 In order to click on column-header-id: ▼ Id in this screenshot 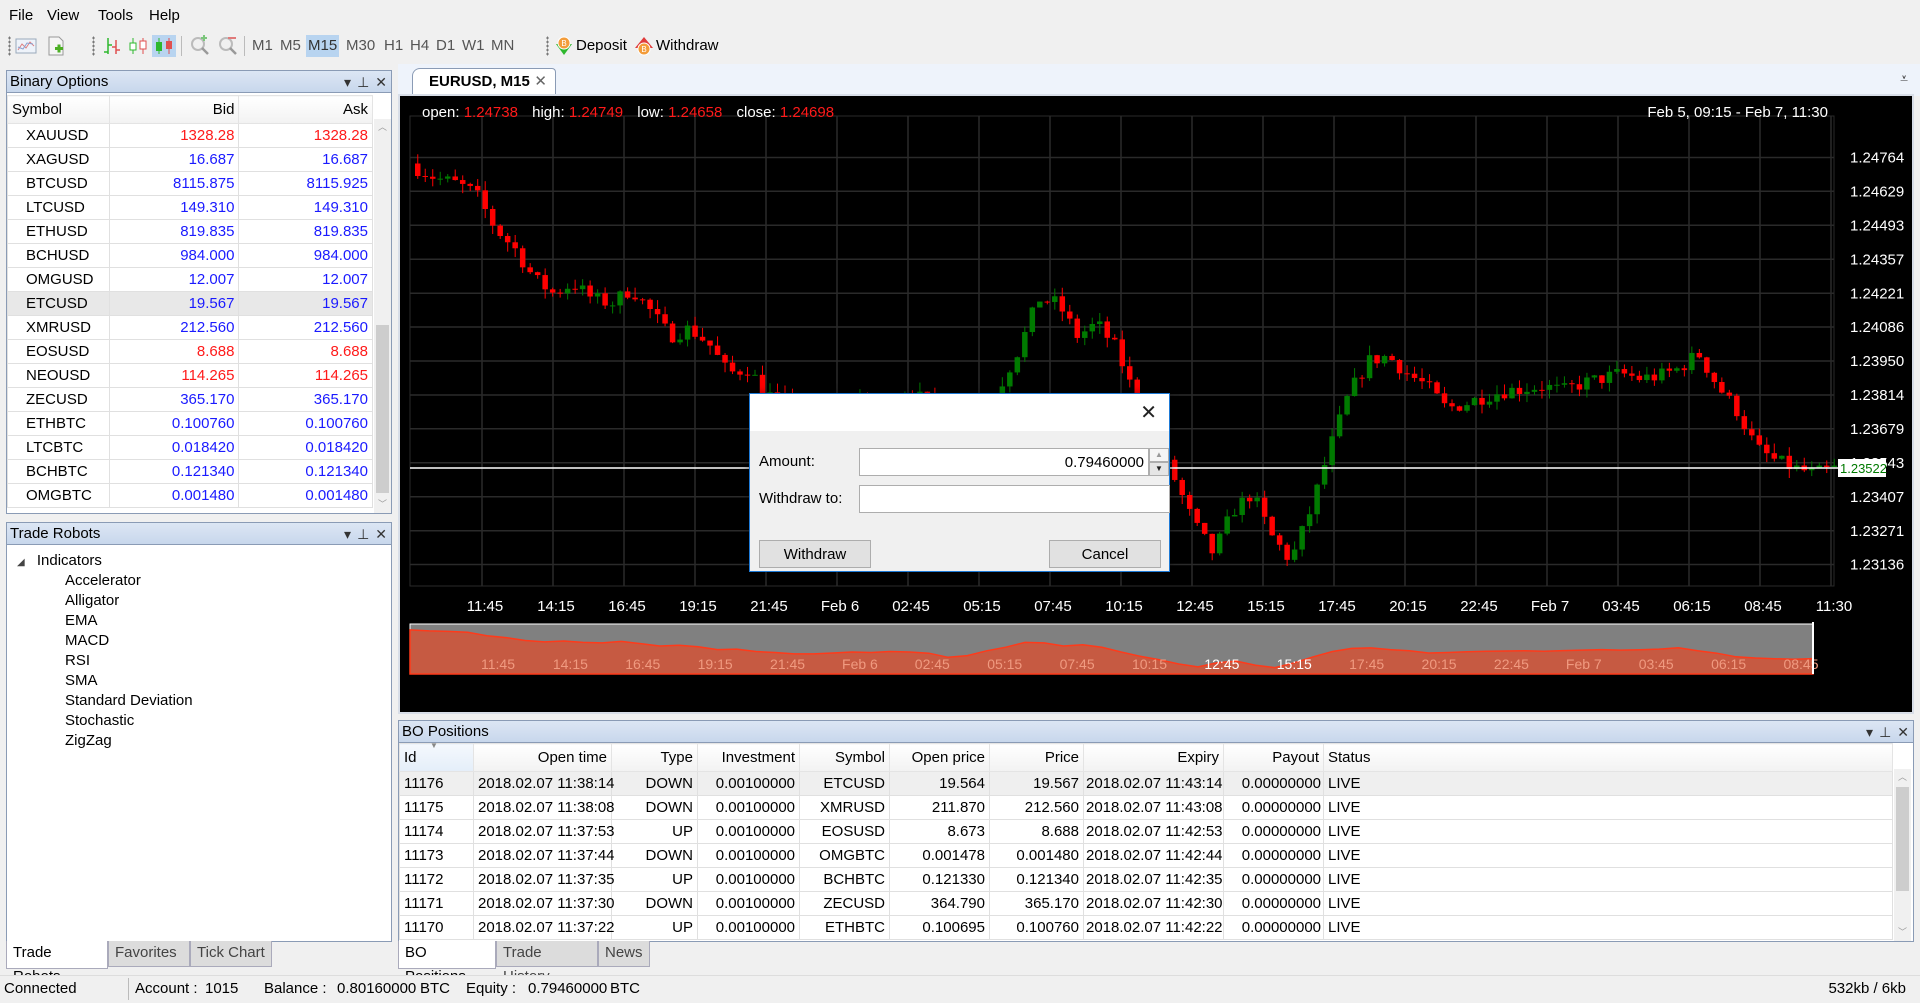, I will do `click(436, 757)`.